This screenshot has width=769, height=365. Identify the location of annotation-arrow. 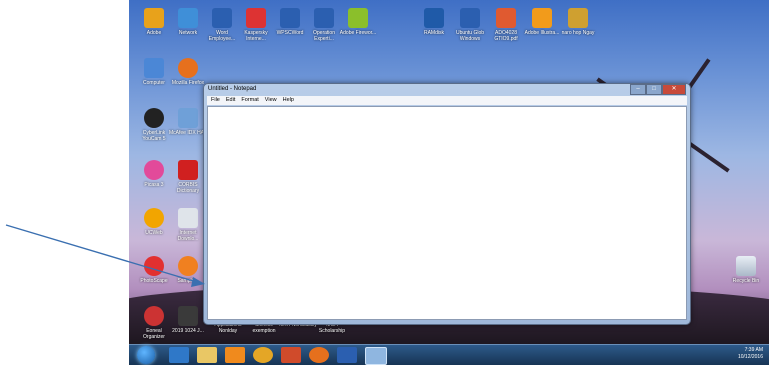
(105, 255).